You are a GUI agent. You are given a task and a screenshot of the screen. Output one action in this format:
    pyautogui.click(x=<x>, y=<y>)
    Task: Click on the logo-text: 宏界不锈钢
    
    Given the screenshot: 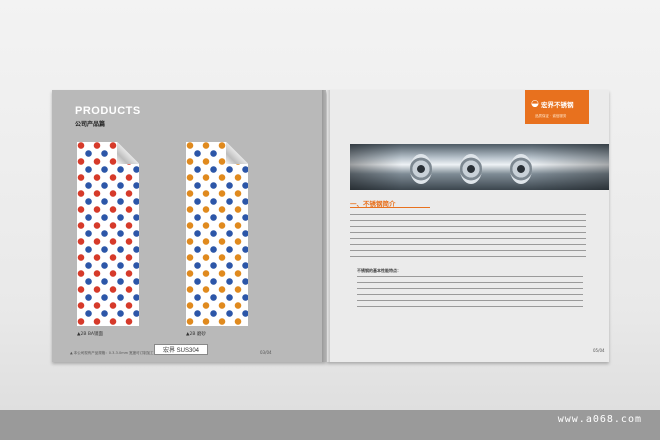 What is the action you would take?
    pyautogui.click(x=557, y=105)
    